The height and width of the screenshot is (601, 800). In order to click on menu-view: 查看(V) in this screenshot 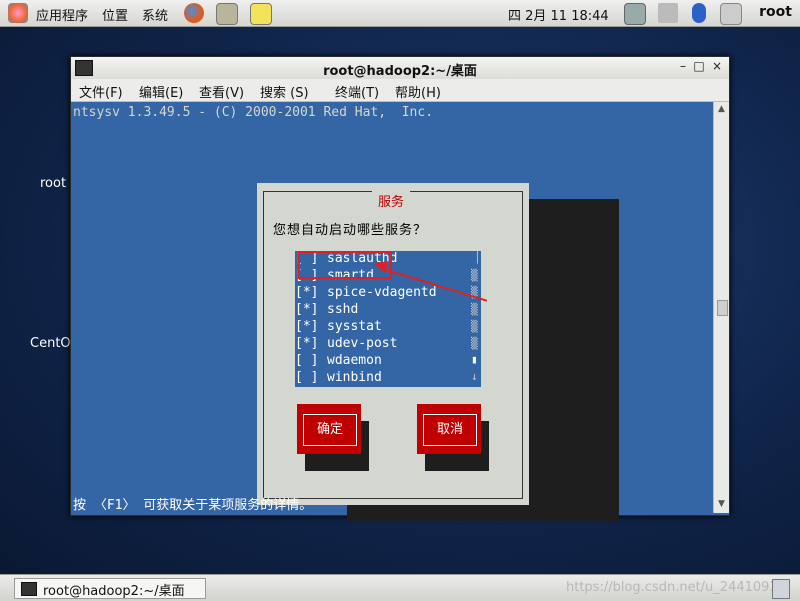, I will do `click(221, 91)`.